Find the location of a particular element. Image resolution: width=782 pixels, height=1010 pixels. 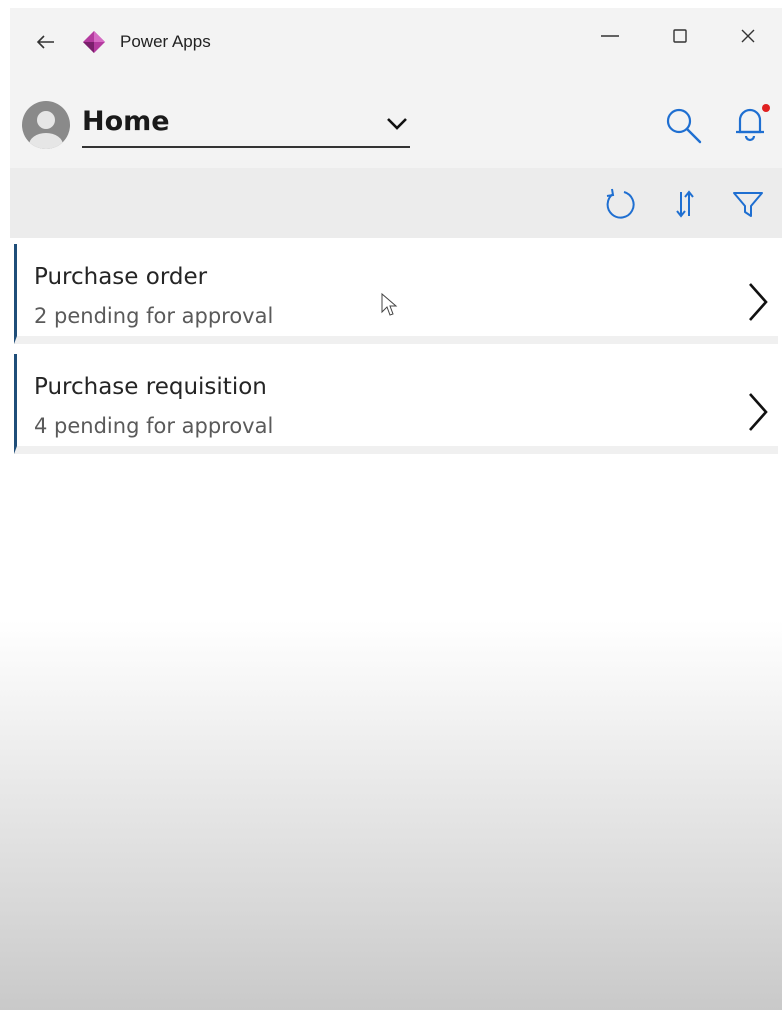

app-header: Home is located at coordinates (396, 122).